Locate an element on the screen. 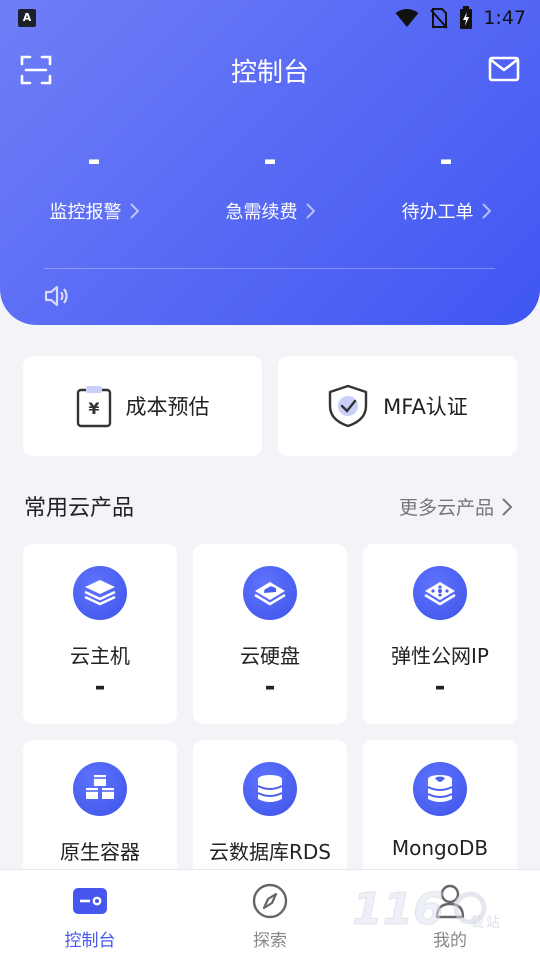  tab-label: 控制台 is located at coordinates (90, 941).